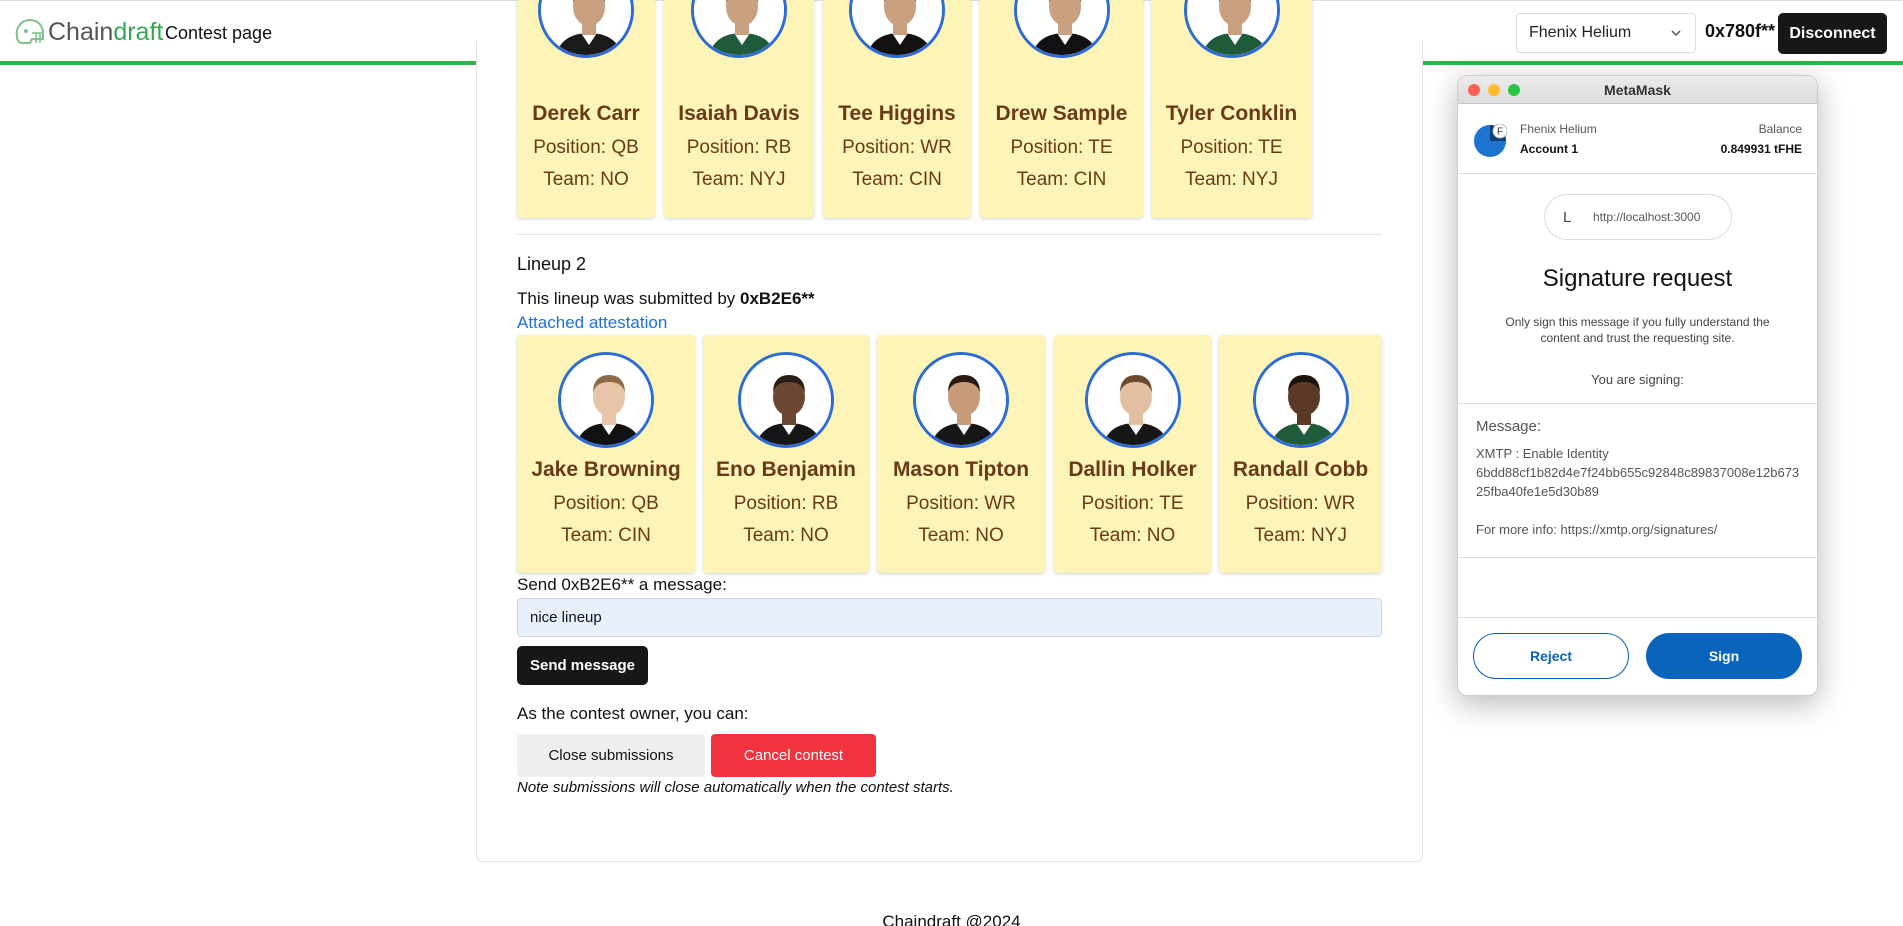 This screenshot has height=926, width=1903. Describe the element at coordinates (1061, 113) in the screenshot. I see `player-name: Drew Sample` at that location.